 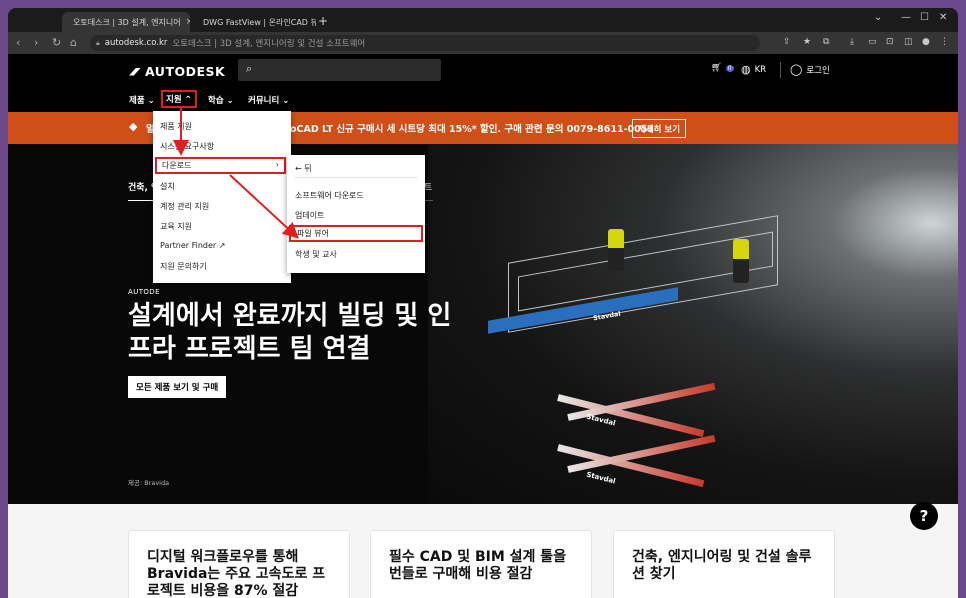 What do you see at coordinates (149, 483) in the screenshot?
I see `image-credit: 제공: Bravida` at bounding box center [149, 483].